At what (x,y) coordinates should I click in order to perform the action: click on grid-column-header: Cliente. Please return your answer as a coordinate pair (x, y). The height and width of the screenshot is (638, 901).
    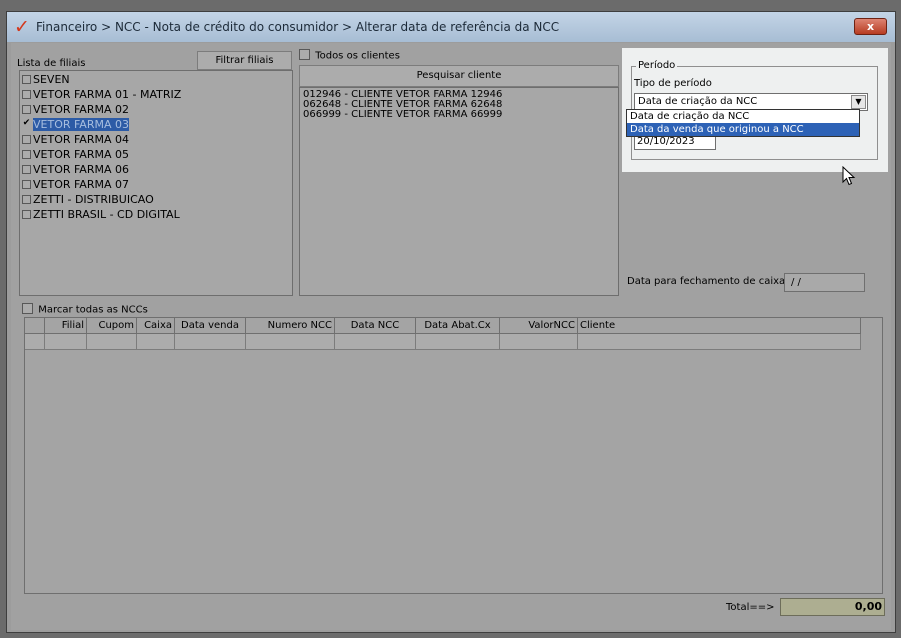
    Looking at the image, I should click on (719, 326).